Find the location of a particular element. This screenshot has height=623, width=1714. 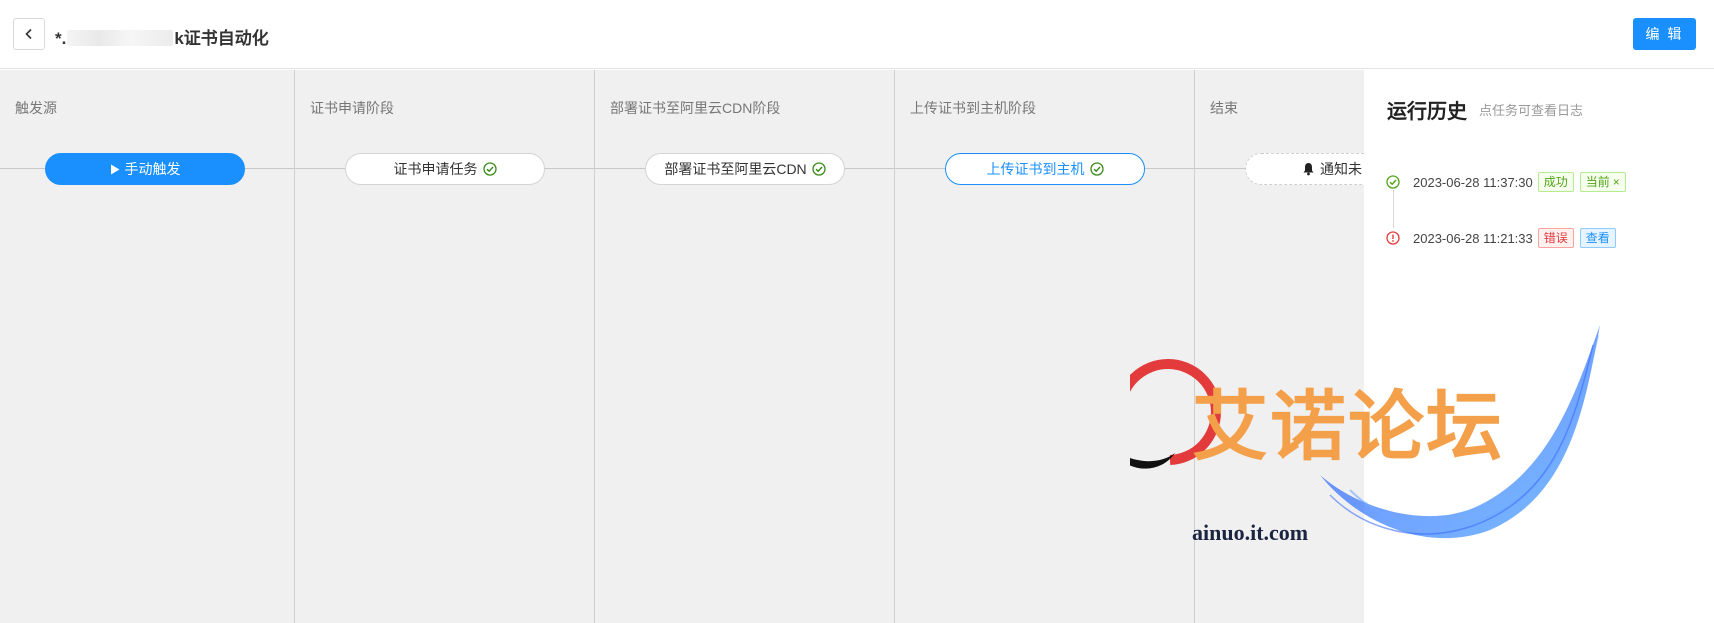

status-badge-success: 成功 is located at coordinates (1555, 182).